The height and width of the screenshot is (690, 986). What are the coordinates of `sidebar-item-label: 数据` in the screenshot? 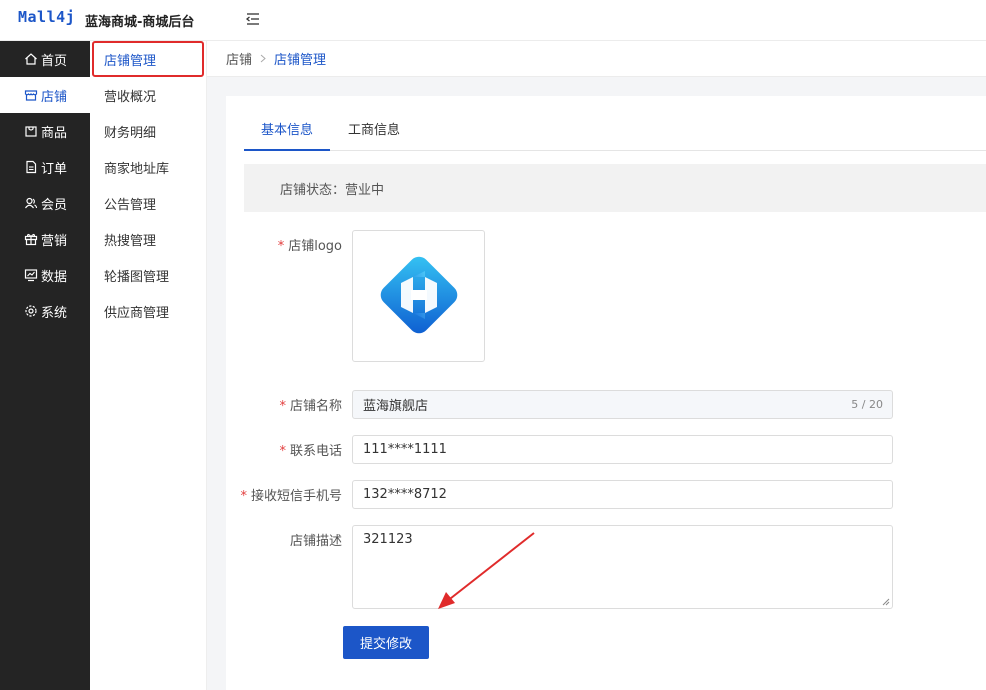 It's located at (54, 277).